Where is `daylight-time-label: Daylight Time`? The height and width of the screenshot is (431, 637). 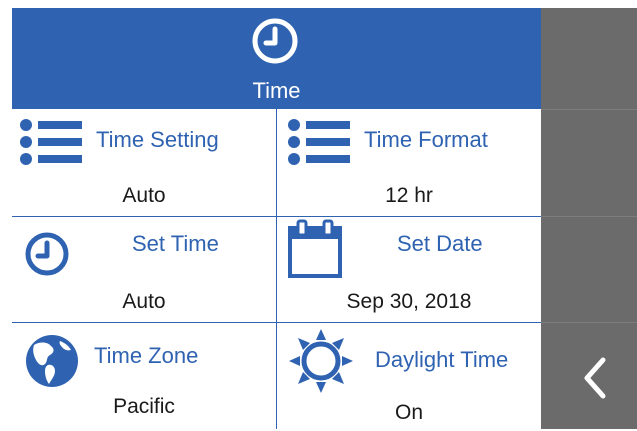
daylight-time-label: Daylight Time is located at coordinates (442, 359).